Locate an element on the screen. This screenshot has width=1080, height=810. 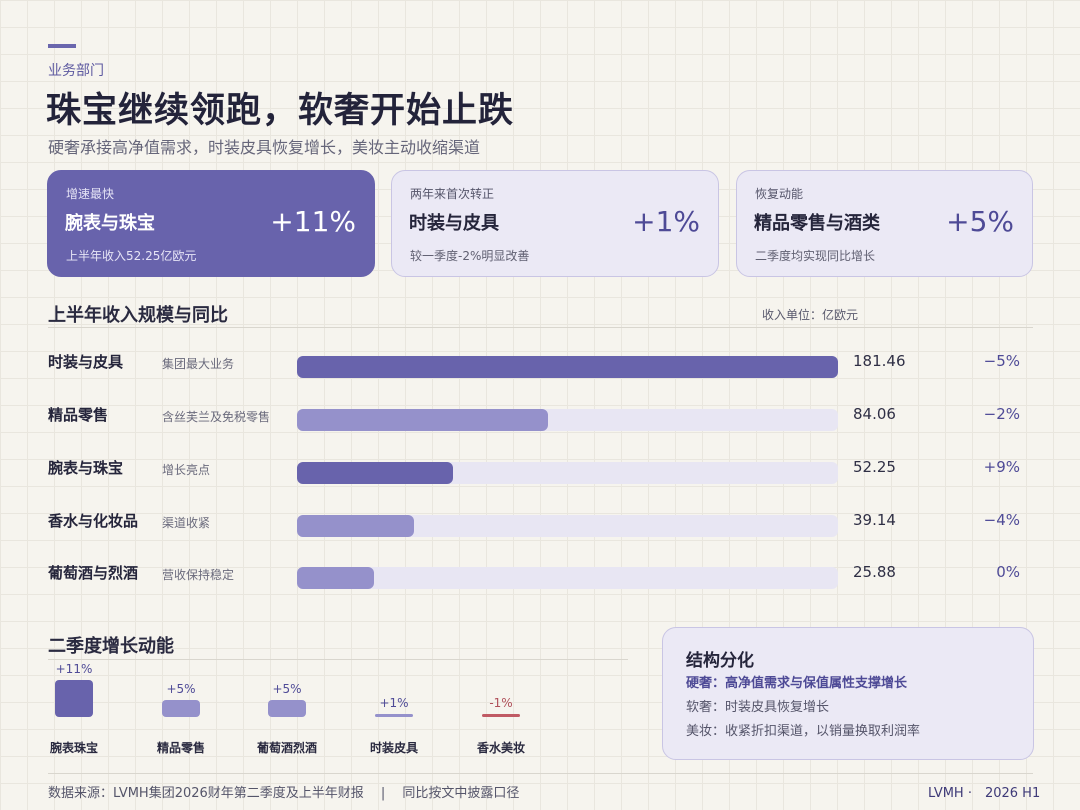
q2-category-label: 时装皮具 is located at coordinates (393, 748).